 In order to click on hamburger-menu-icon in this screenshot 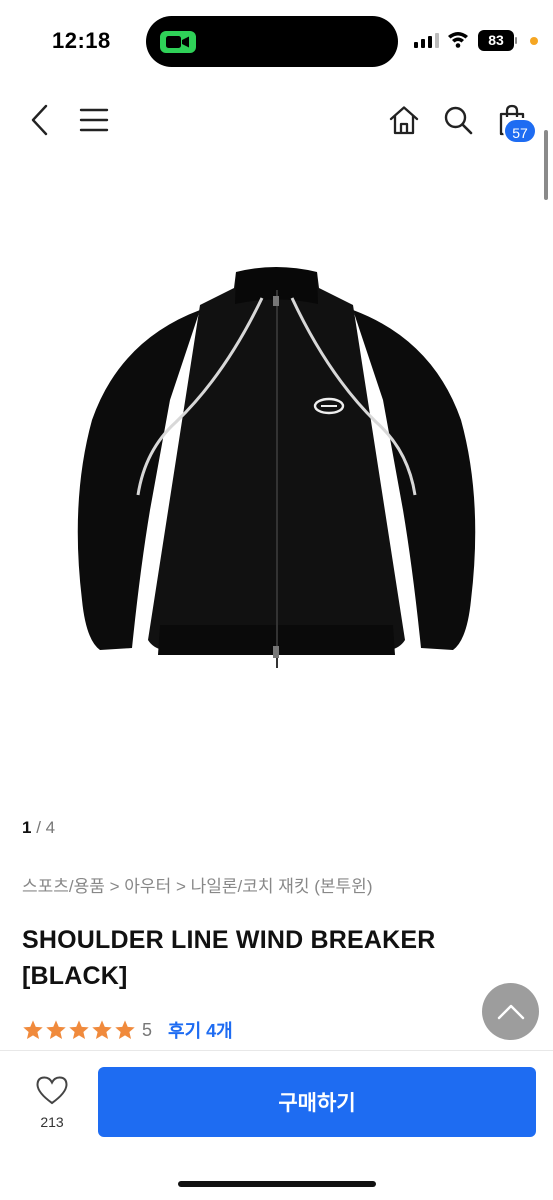, I will do `click(94, 120)`.